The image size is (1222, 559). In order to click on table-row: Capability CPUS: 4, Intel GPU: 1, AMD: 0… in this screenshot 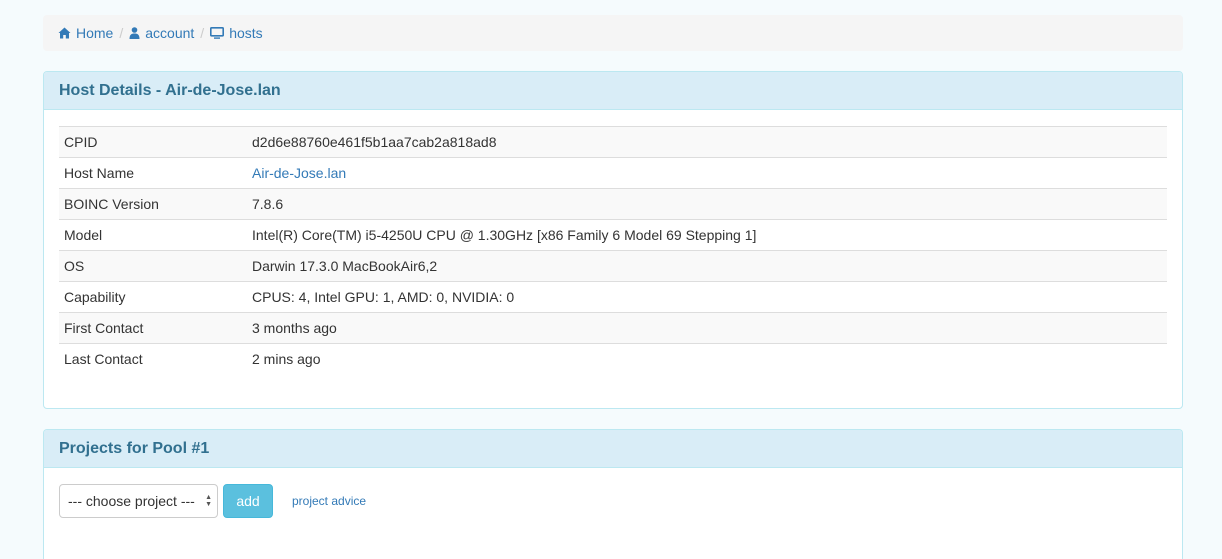, I will do `click(613, 297)`.